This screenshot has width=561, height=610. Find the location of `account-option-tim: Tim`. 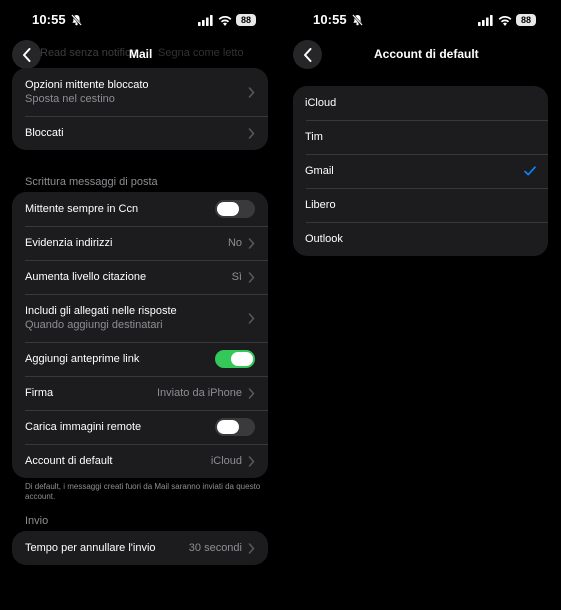

account-option-tim: Tim is located at coordinates (420, 137).